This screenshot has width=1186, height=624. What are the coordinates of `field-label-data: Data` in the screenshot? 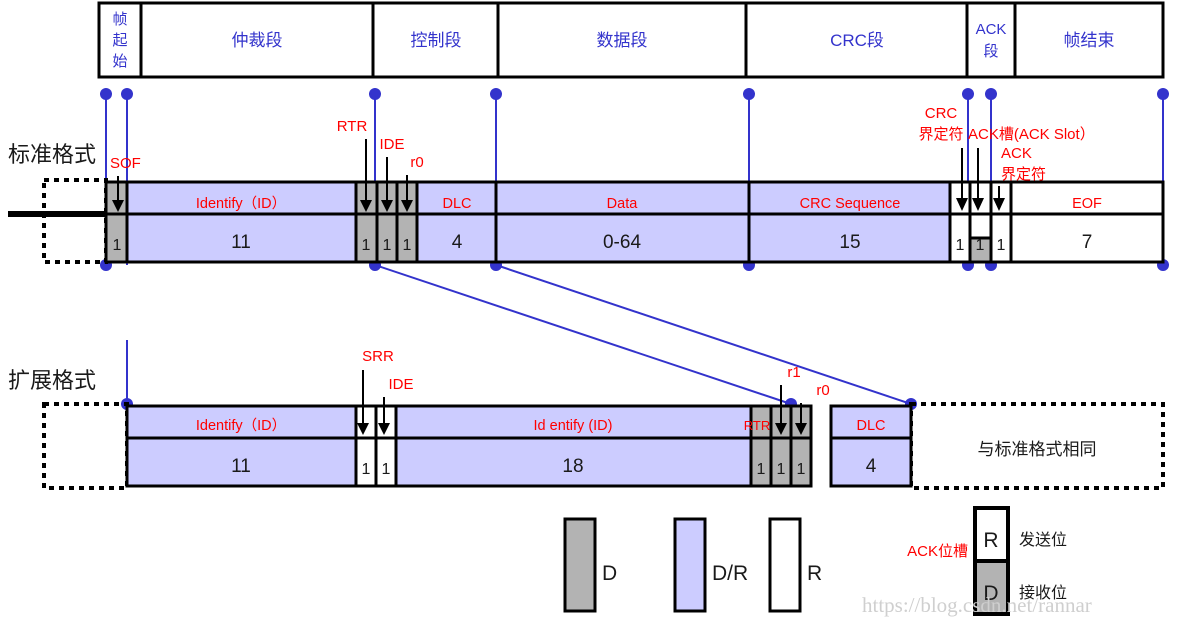 It's located at (623, 204).